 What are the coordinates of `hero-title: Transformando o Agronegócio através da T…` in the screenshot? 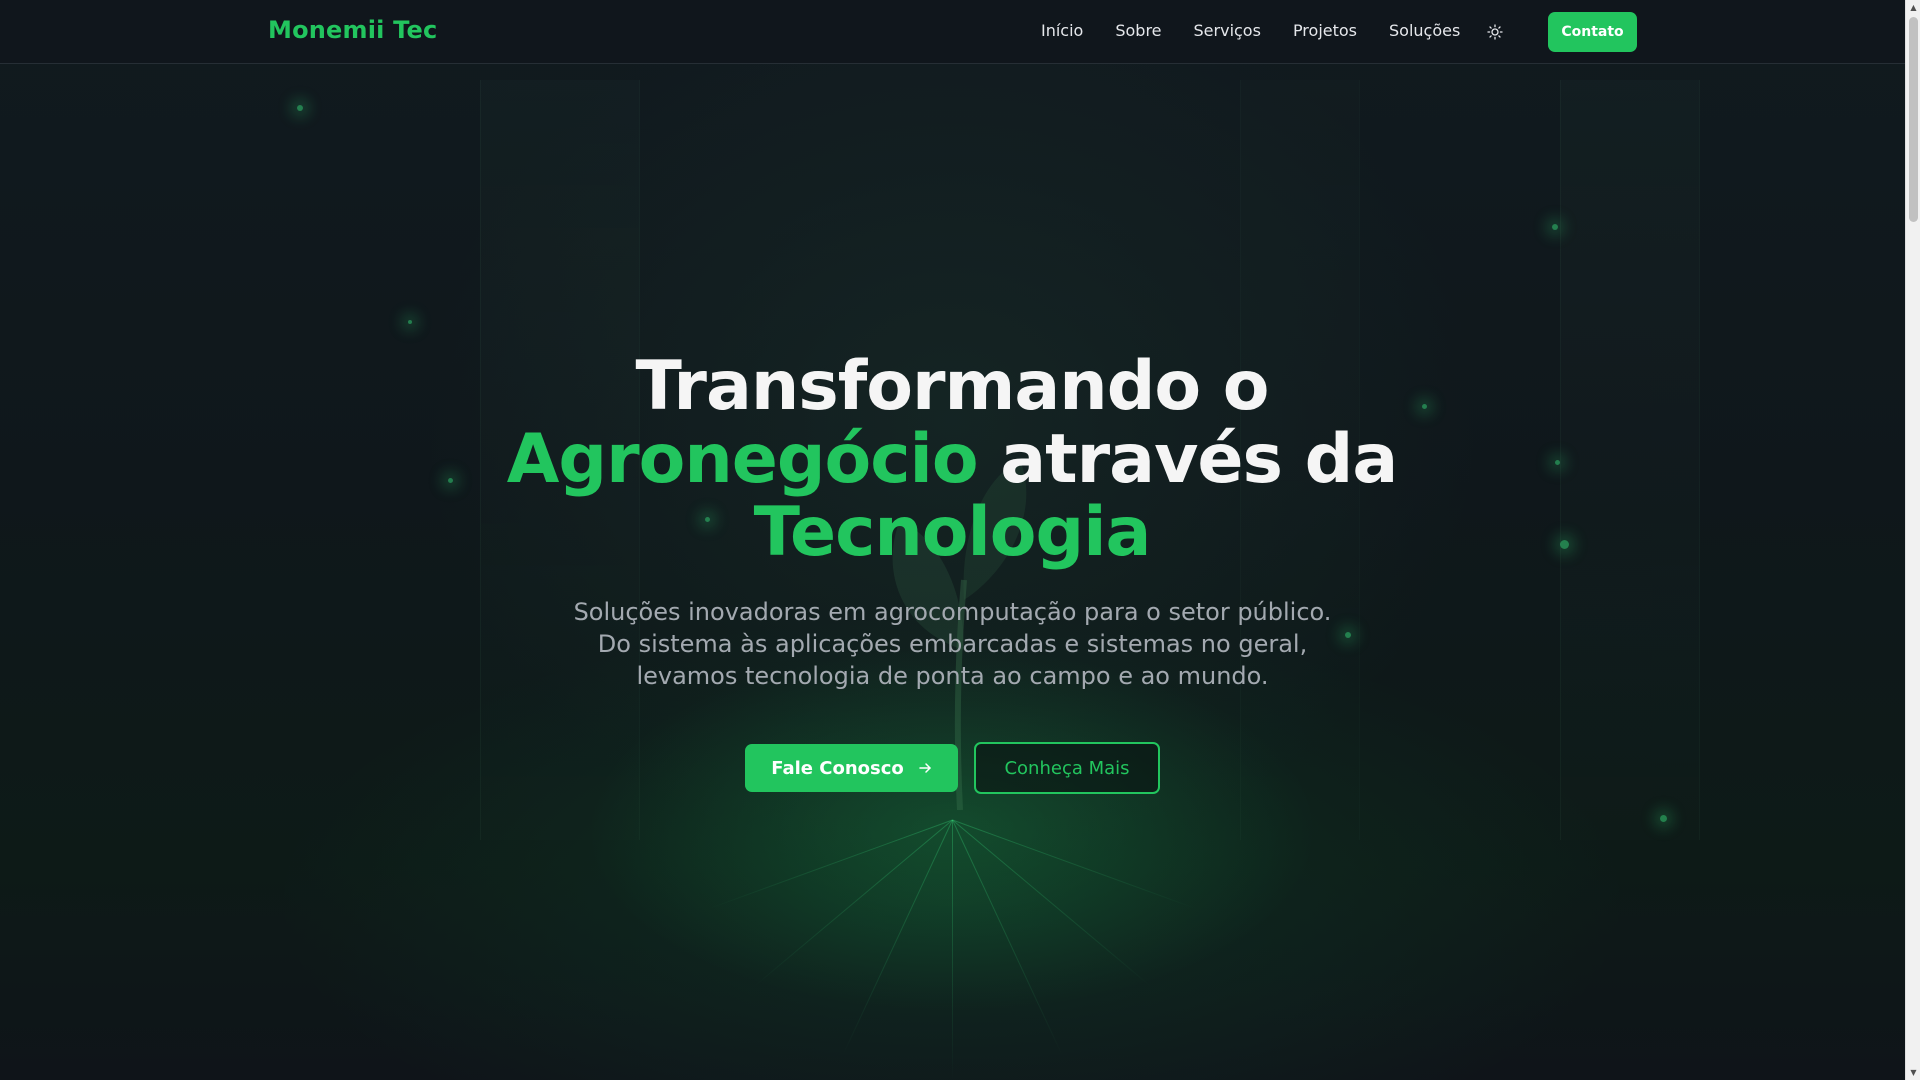 It's located at (952, 459).